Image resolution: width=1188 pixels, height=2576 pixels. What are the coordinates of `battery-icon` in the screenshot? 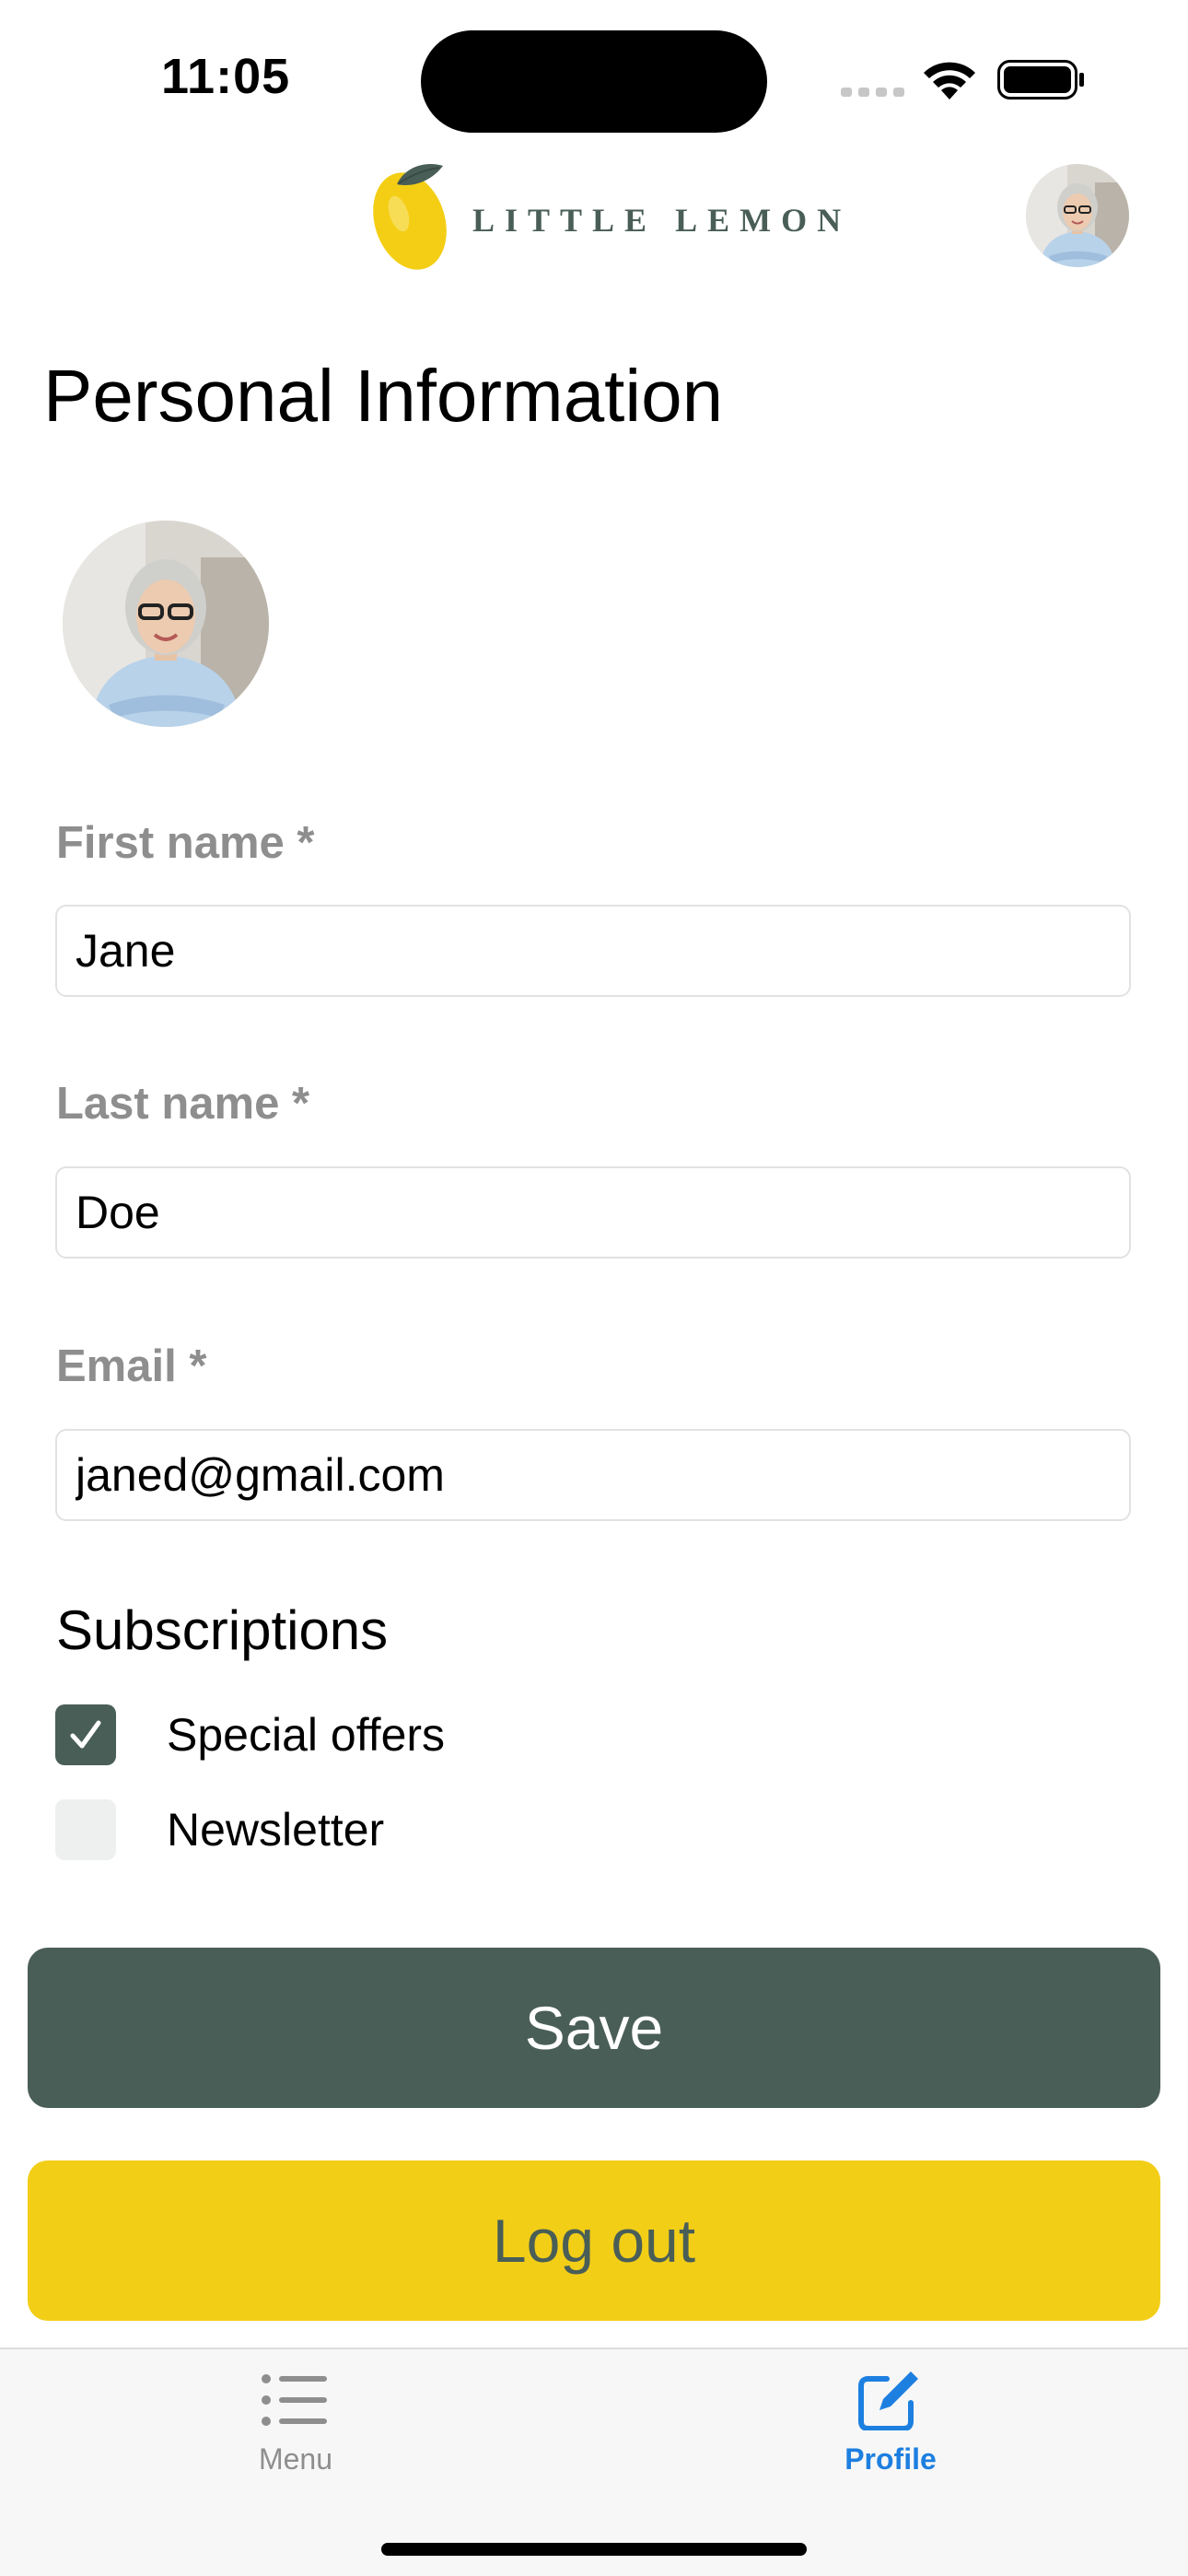 It's located at (1040, 80).